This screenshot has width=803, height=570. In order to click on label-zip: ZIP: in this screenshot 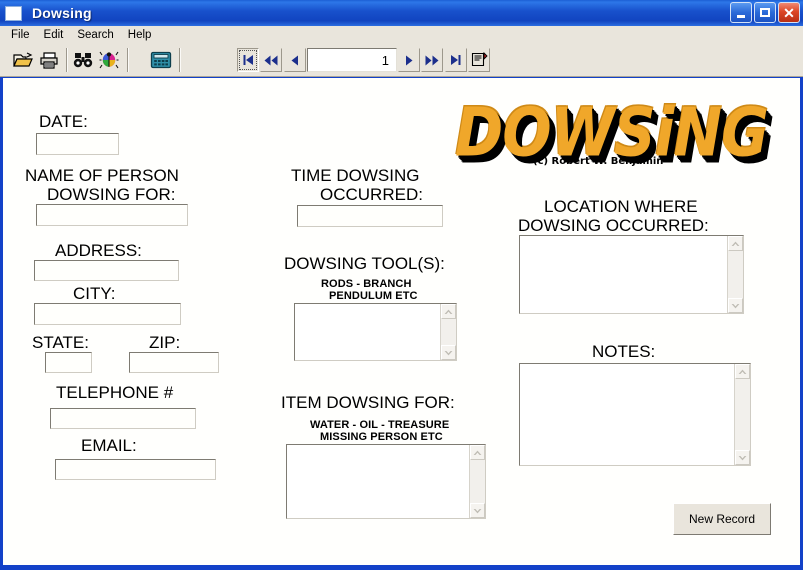, I will do `click(165, 342)`.